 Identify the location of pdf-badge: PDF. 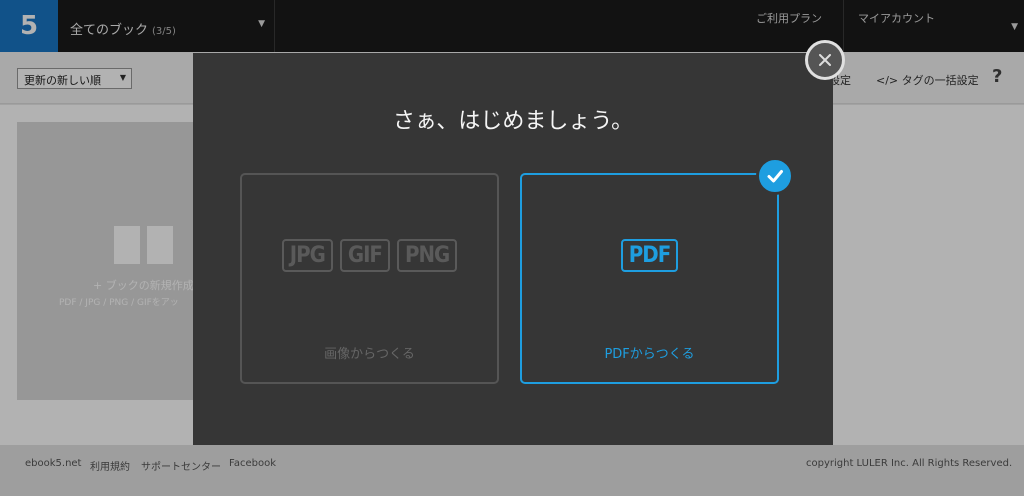
(649, 255).